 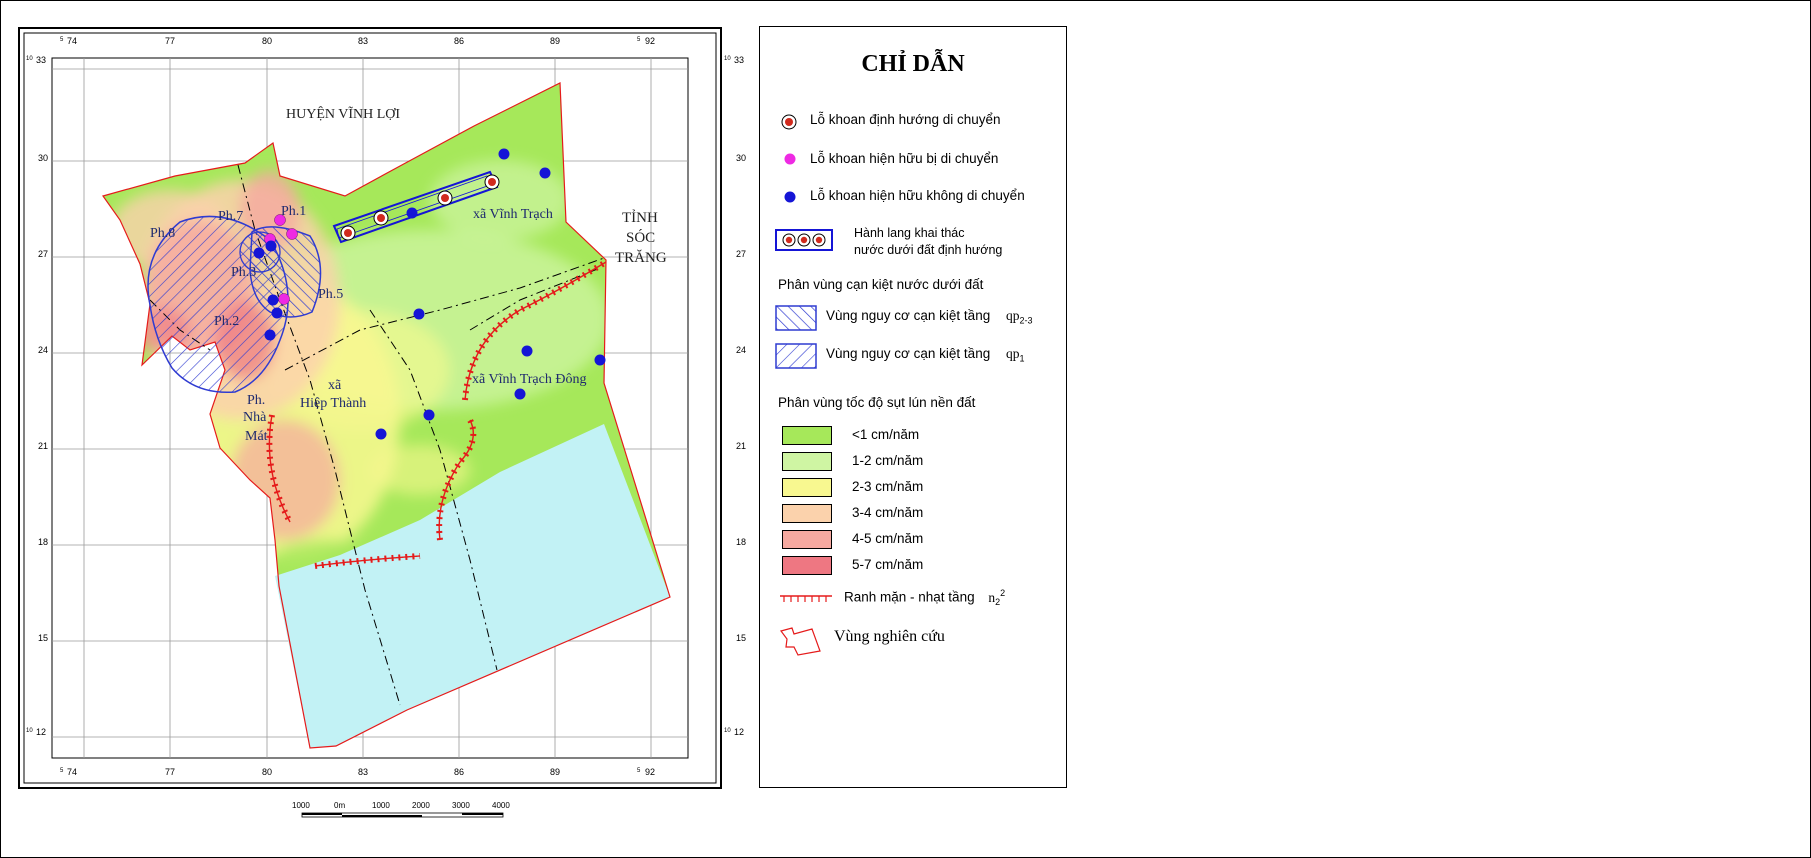 I want to click on legend-corridor-line2: nước dưới đất định hướng, so click(x=928, y=250).